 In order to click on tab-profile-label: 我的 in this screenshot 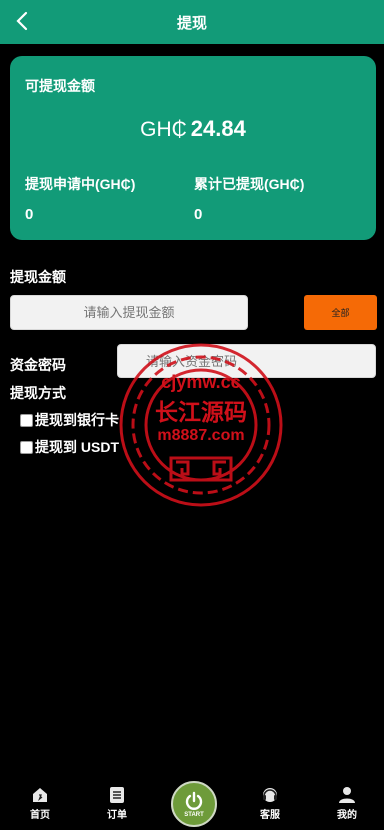, I will do `click(347, 815)`.